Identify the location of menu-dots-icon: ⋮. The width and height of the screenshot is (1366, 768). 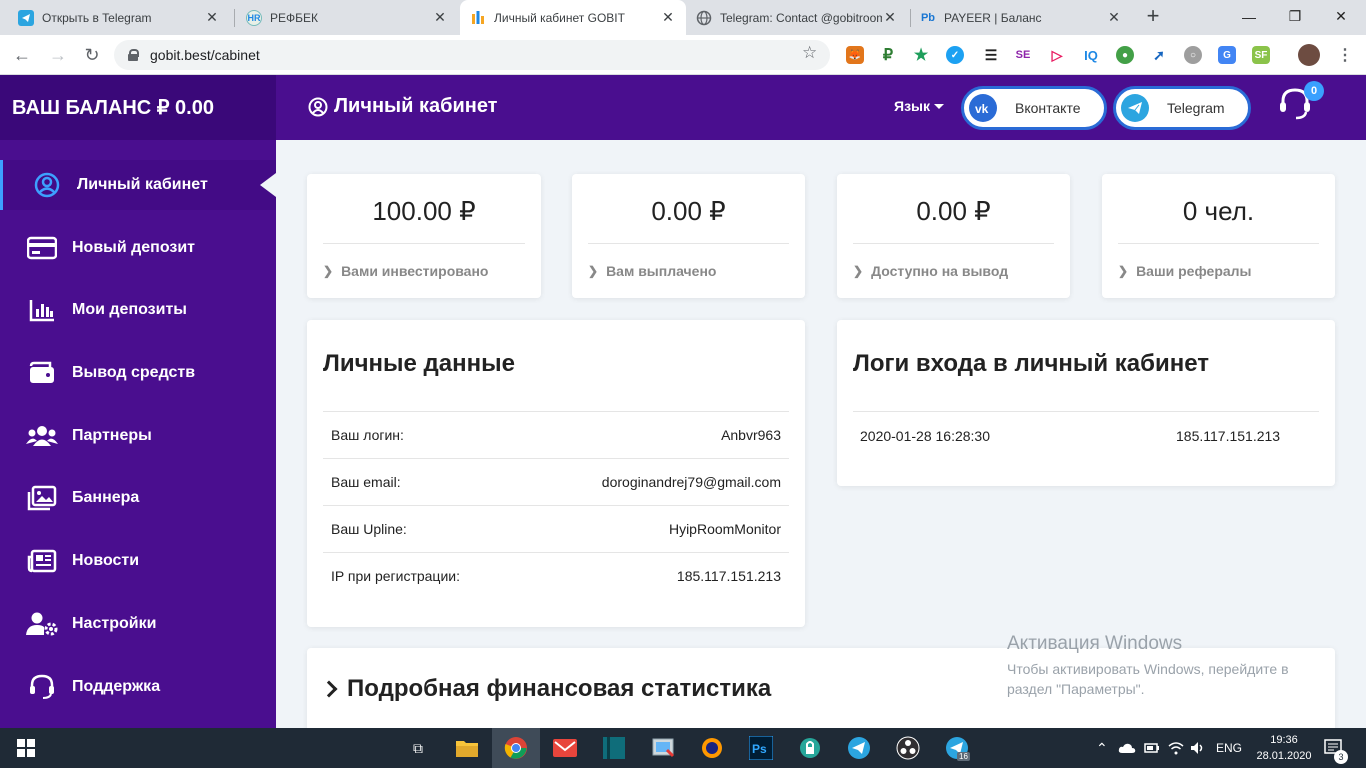
(1345, 55).